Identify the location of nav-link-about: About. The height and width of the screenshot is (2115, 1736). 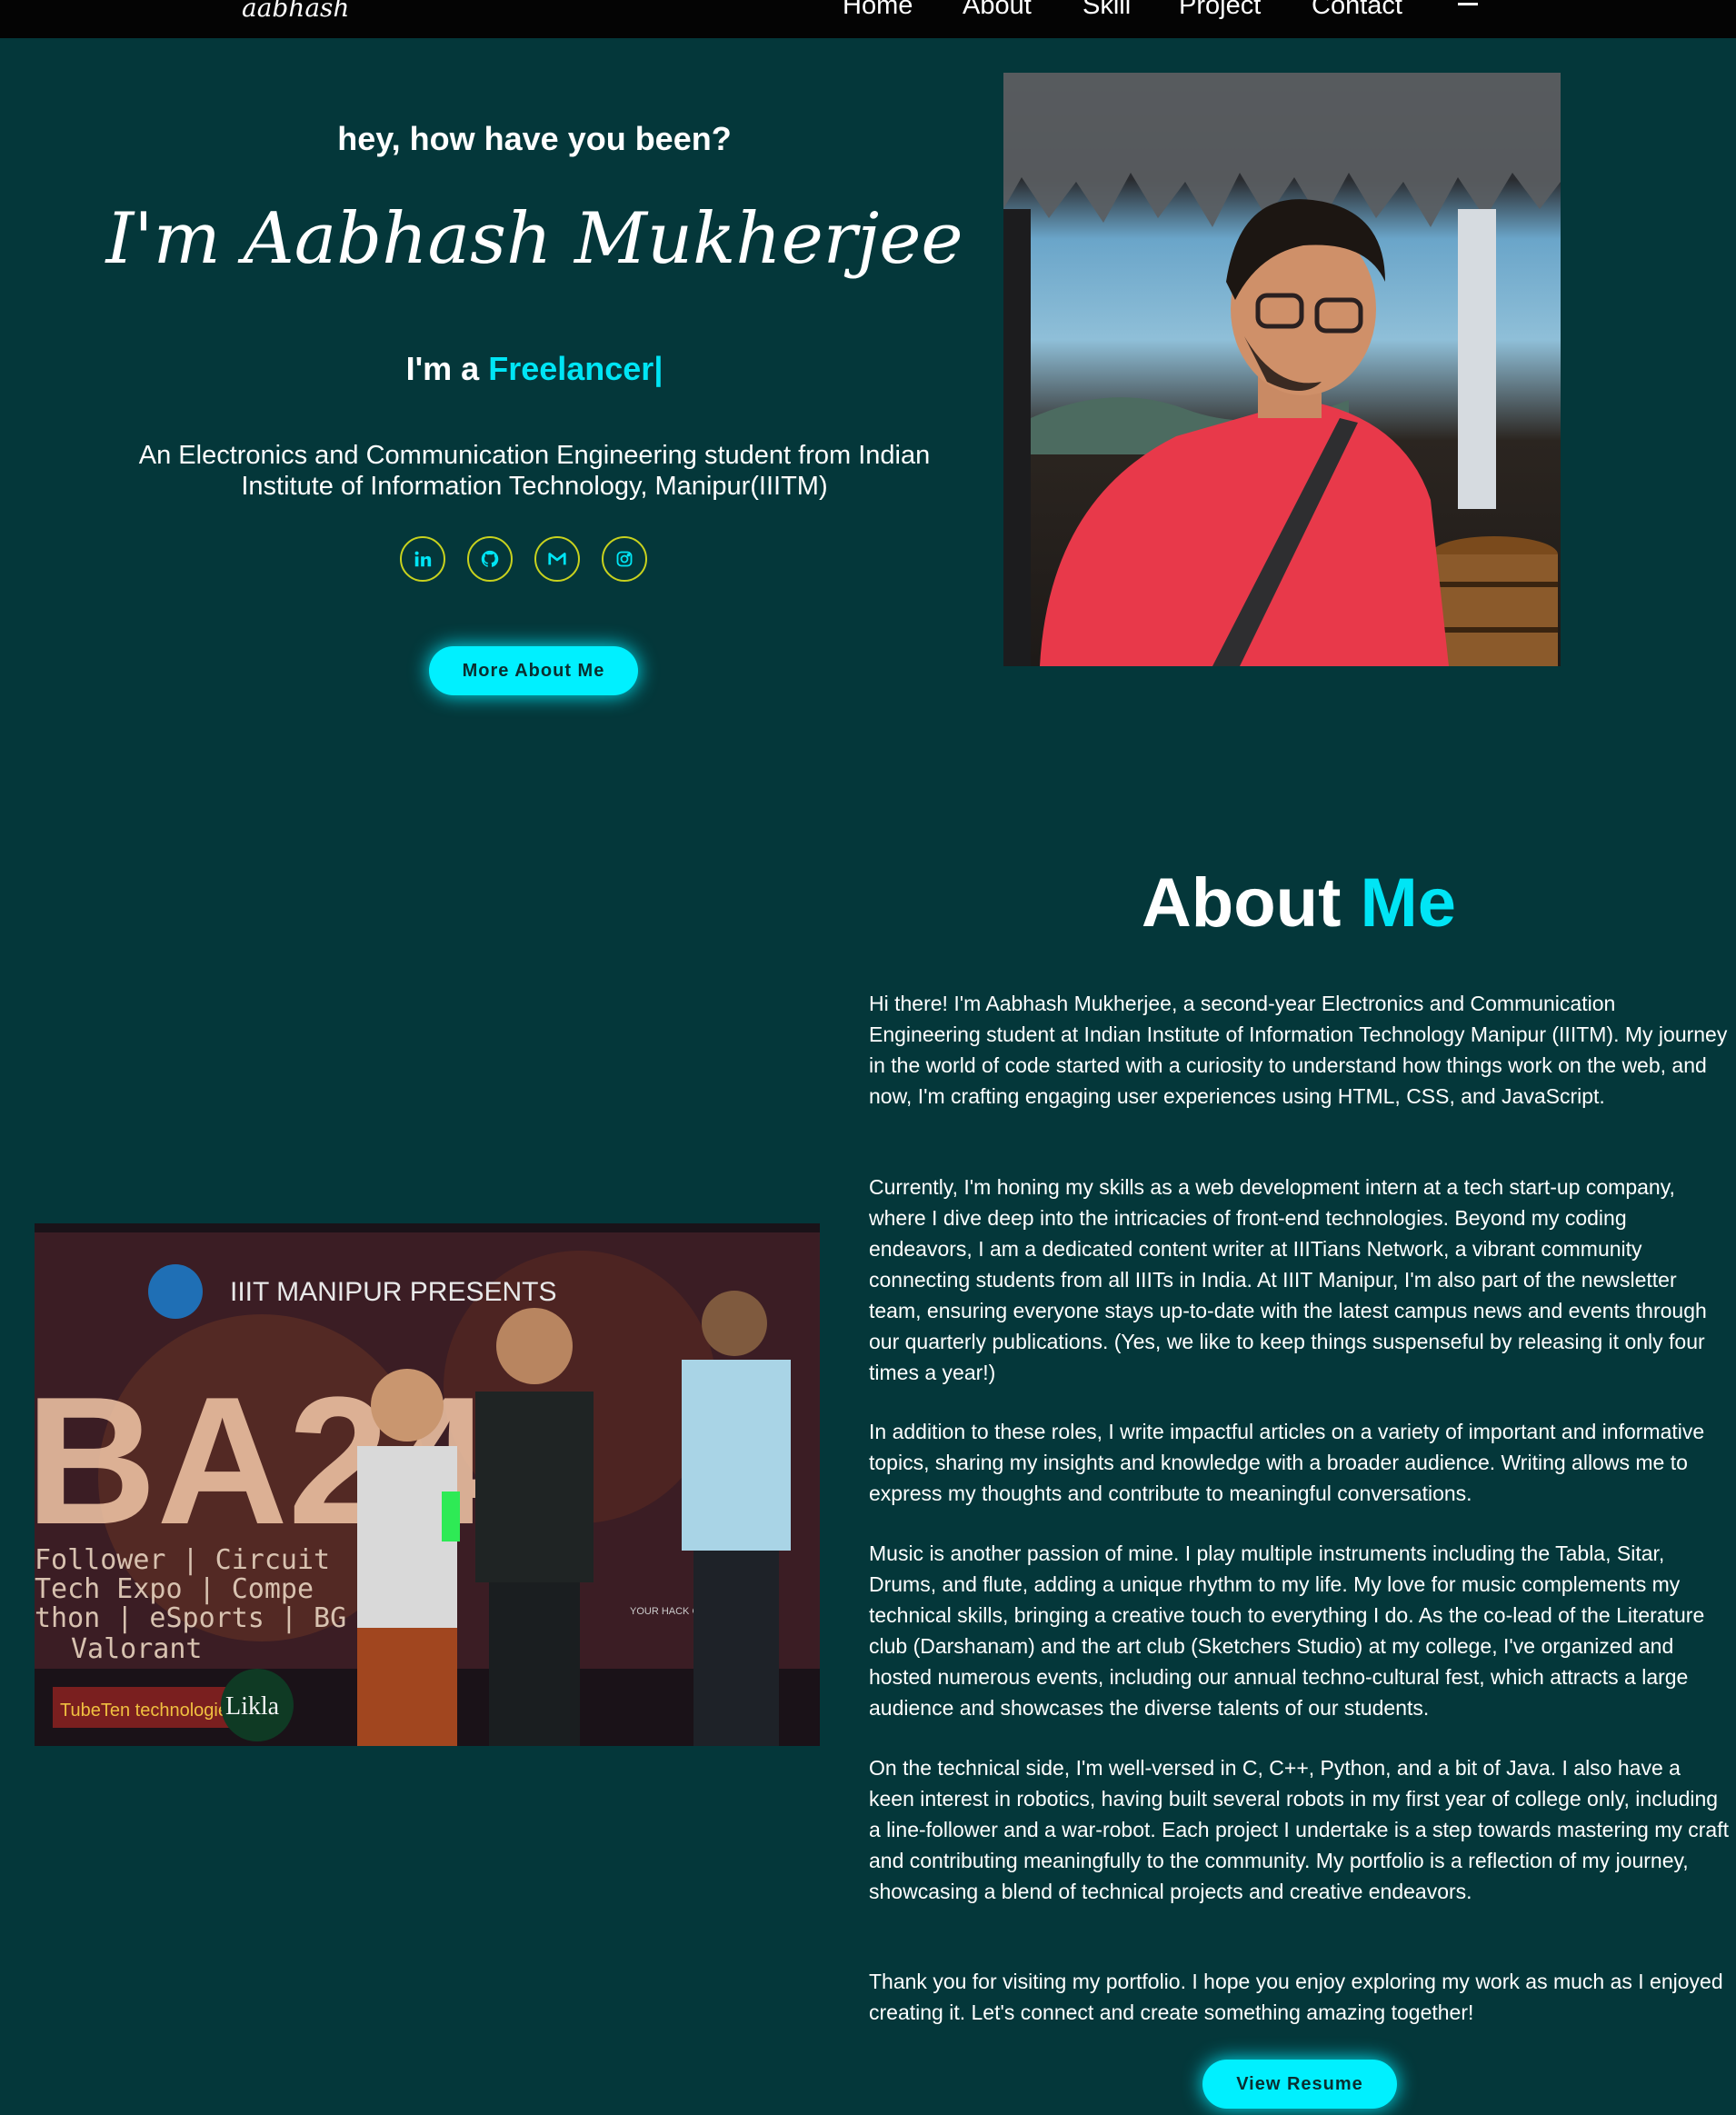
(998, 10).